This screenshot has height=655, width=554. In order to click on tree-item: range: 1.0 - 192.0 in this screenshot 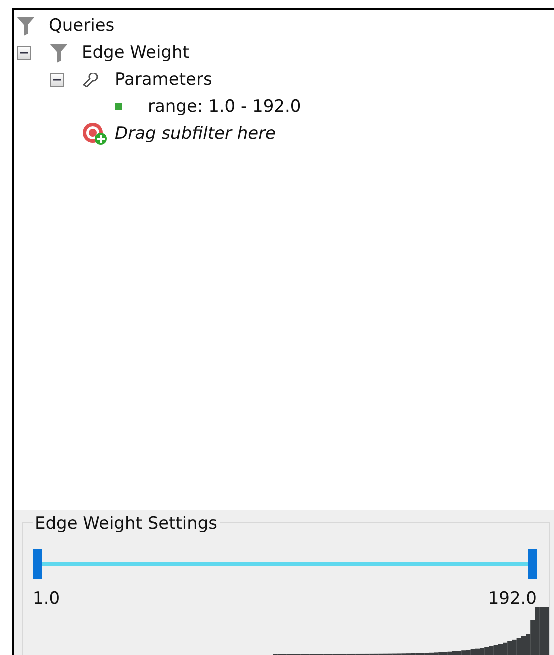, I will do `click(225, 106)`.